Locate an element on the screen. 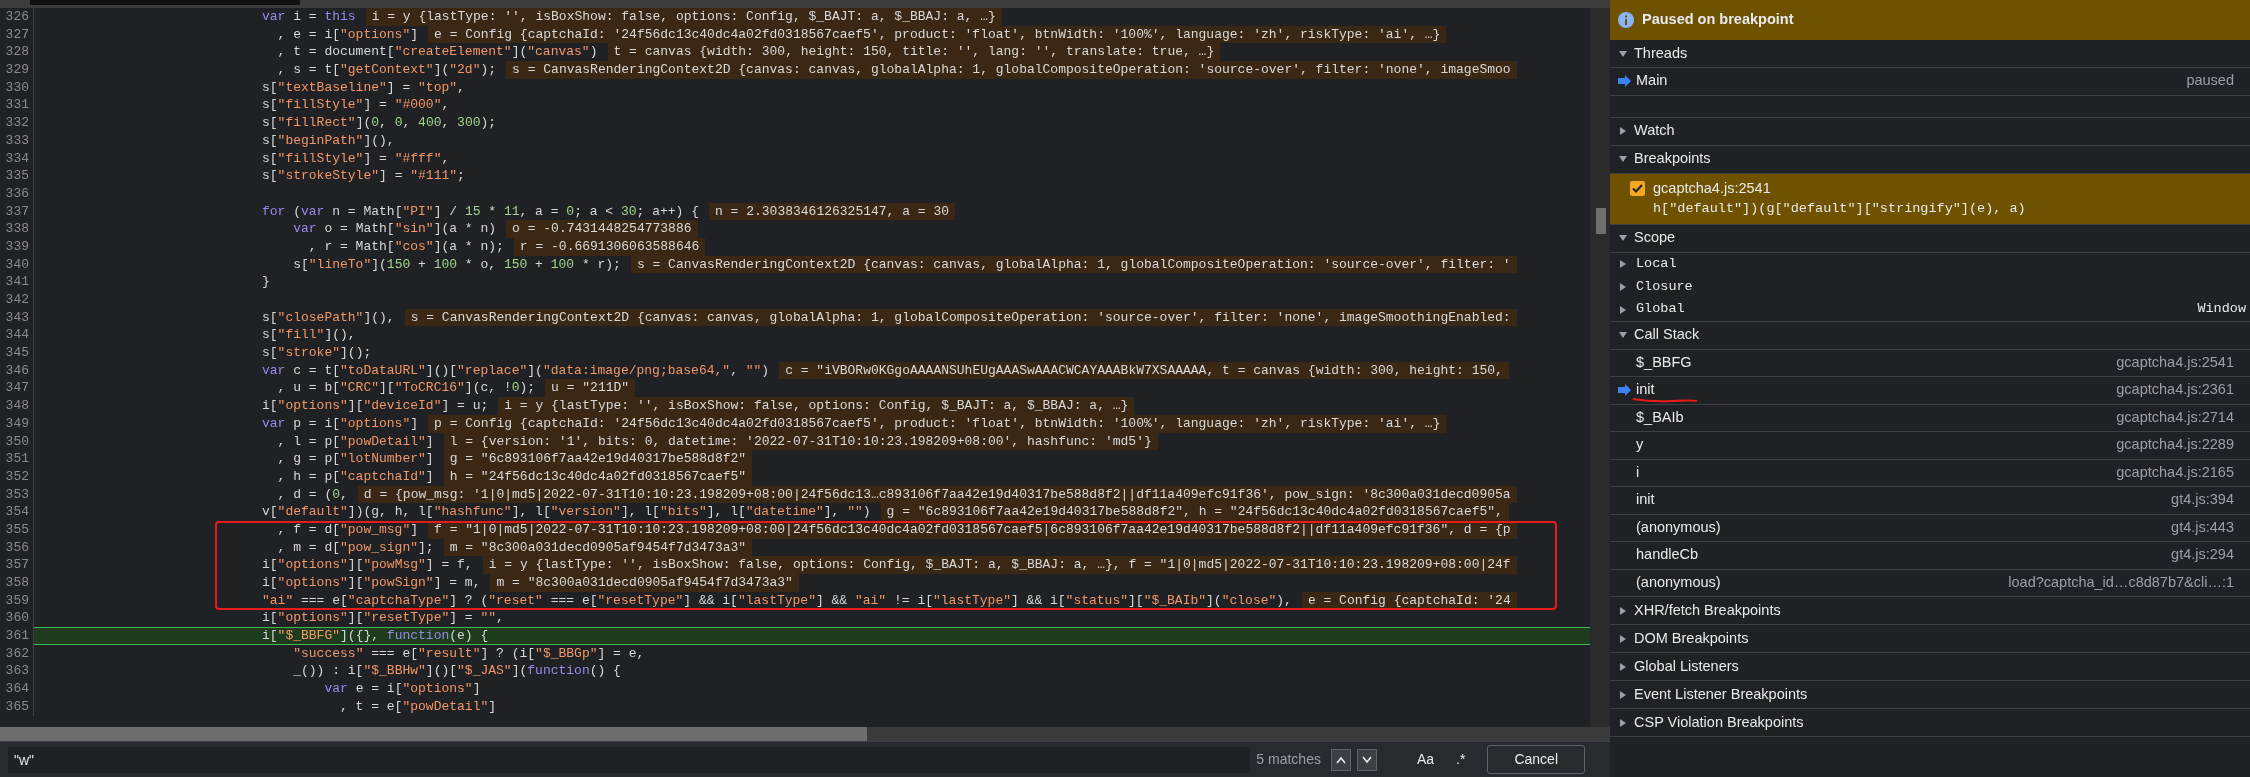 Image resolution: width=2250 pixels, height=777 pixels. scope-name: Closure is located at coordinates (1941, 287).